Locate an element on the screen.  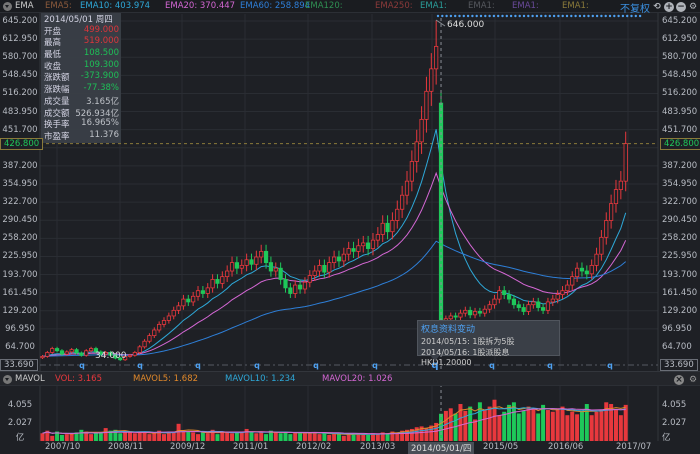
info-row: 成交额 526.934亿 is located at coordinates (81, 113).